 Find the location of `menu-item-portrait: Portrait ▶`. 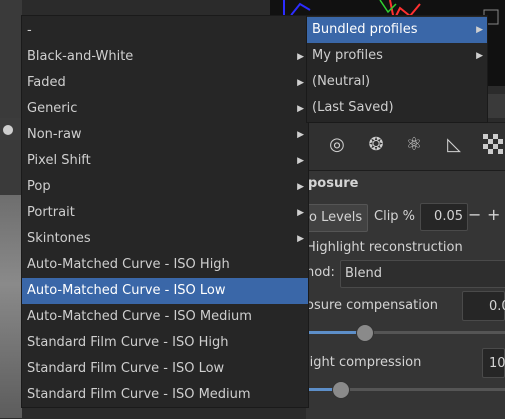

menu-item-portrait: Portrait ▶ is located at coordinates (165, 213).